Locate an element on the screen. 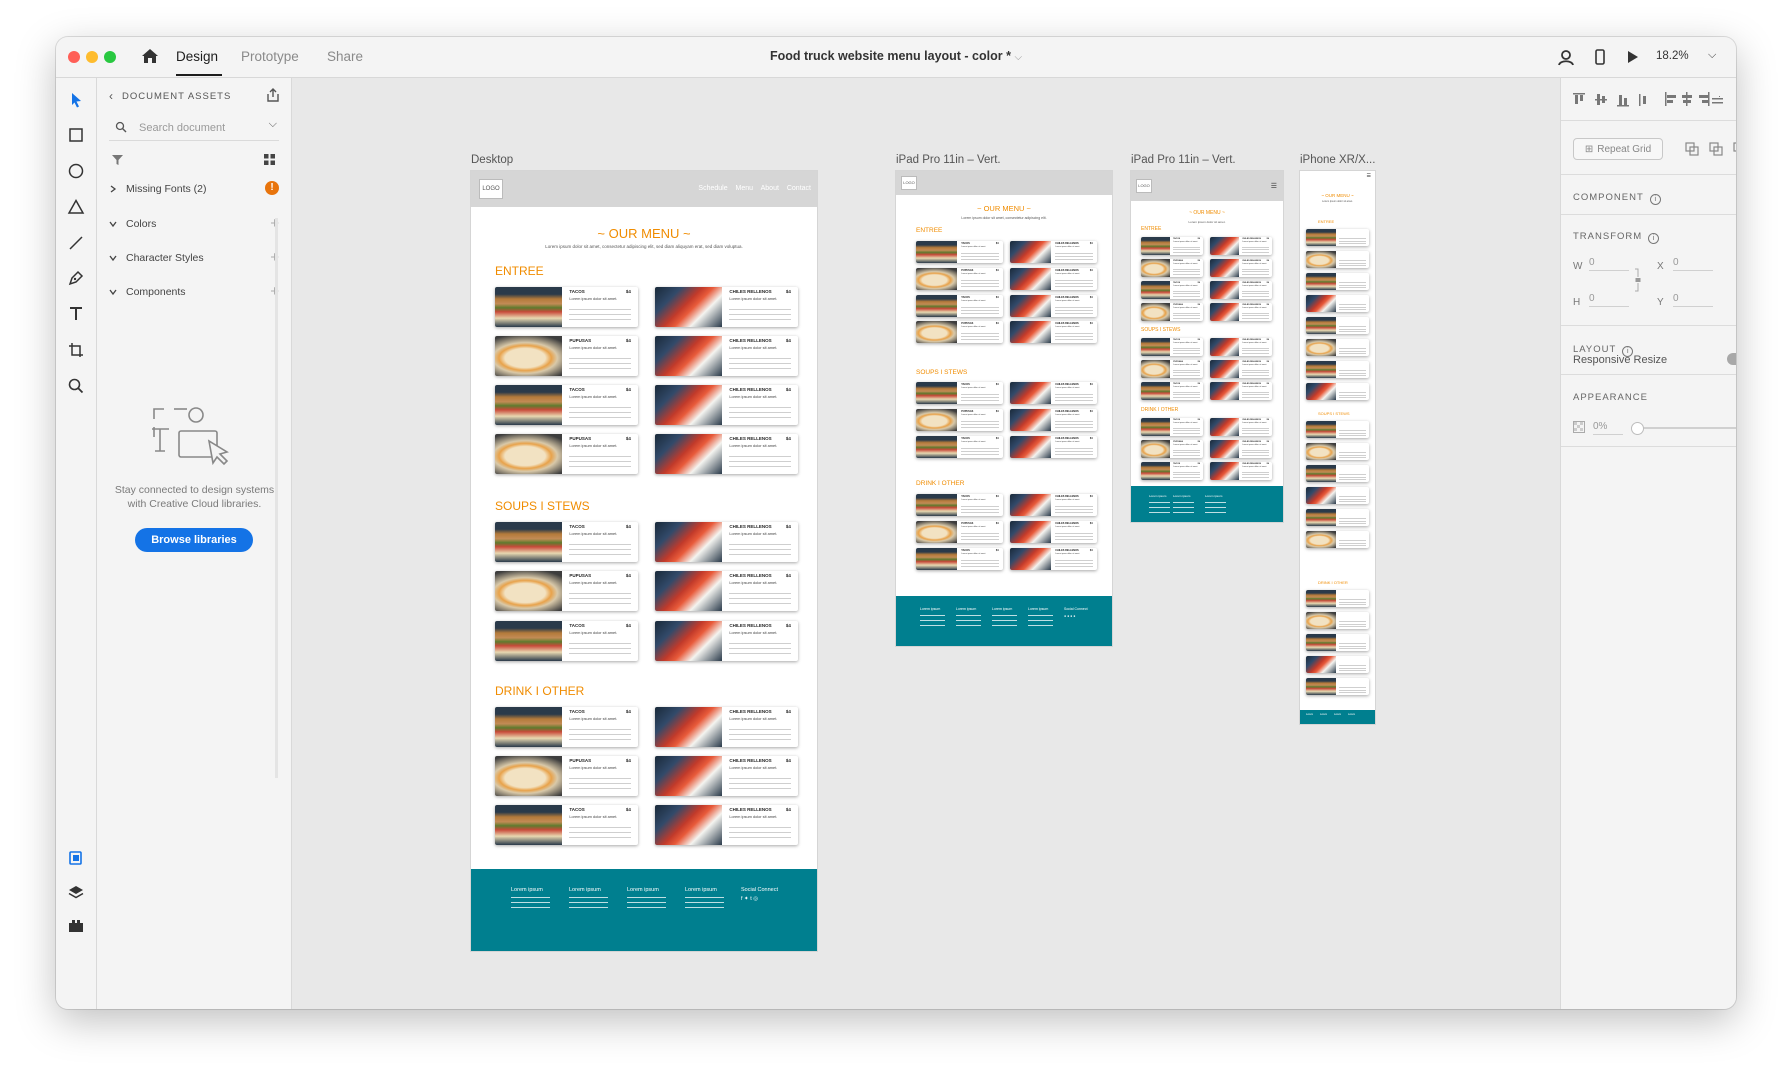 The image size is (1792, 1084). colors-section: Colors + is located at coordinates (194, 224).